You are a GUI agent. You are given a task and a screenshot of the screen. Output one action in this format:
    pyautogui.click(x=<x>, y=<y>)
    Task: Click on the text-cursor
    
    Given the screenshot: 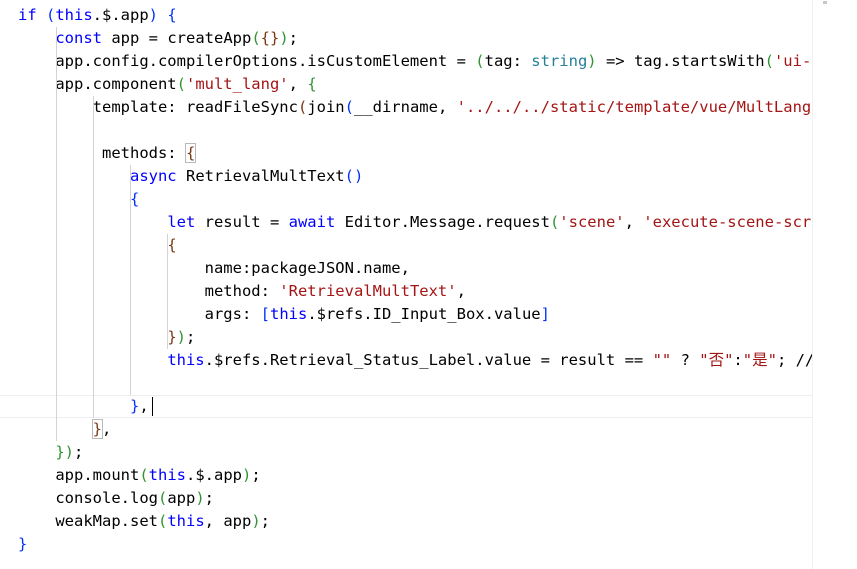 What is the action you would take?
    pyautogui.click(x=152, y=406)
    